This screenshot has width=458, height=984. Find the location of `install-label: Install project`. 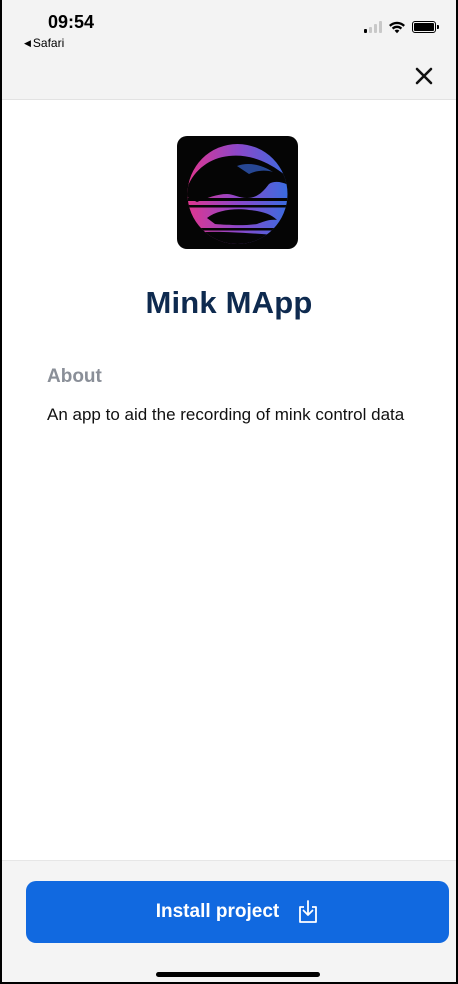

install-label: Install project is located at coordinates (217, 911).